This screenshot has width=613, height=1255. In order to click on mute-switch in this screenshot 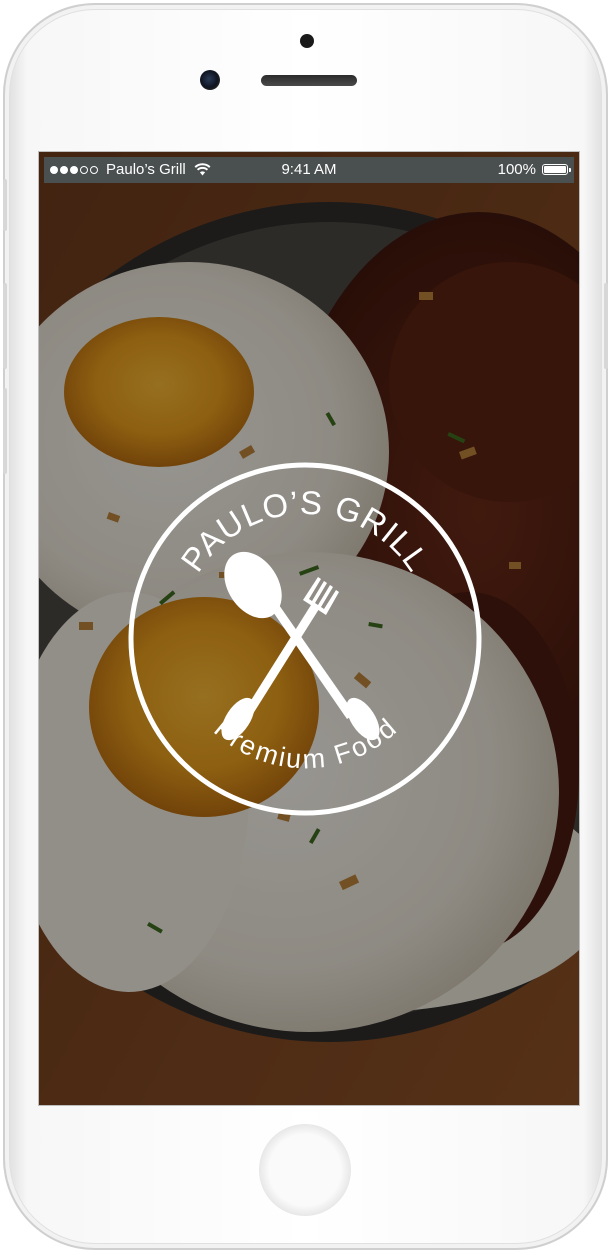, I will do `click(5, 205)`.